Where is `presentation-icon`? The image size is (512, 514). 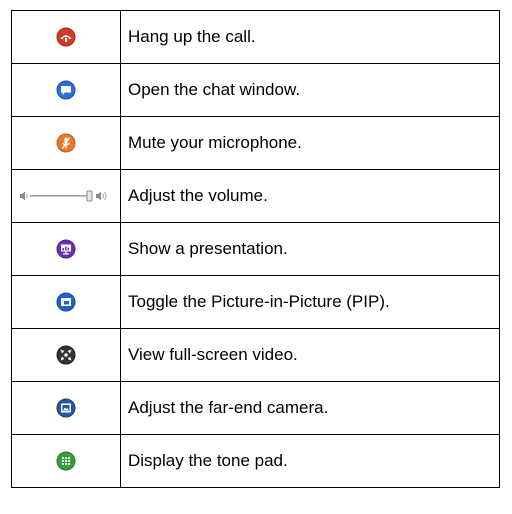
presentation-icon is located at coordinates (66, 249).